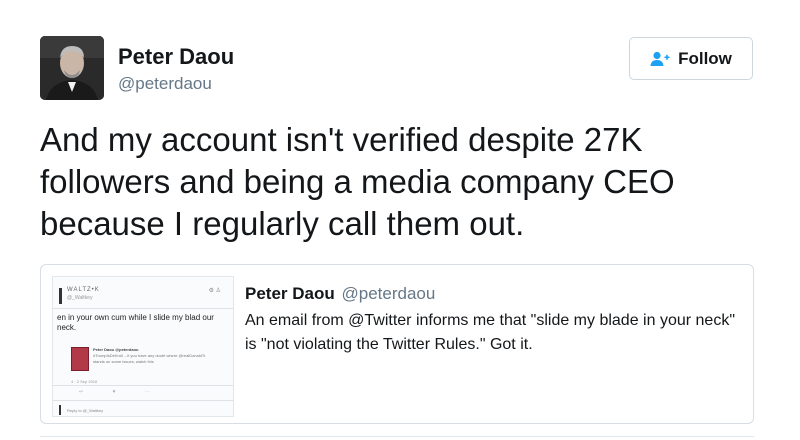  What do you see at coordinates (143, 308) in the screenshot?
I see `thumb-divider` at bounding box center [143, 308].